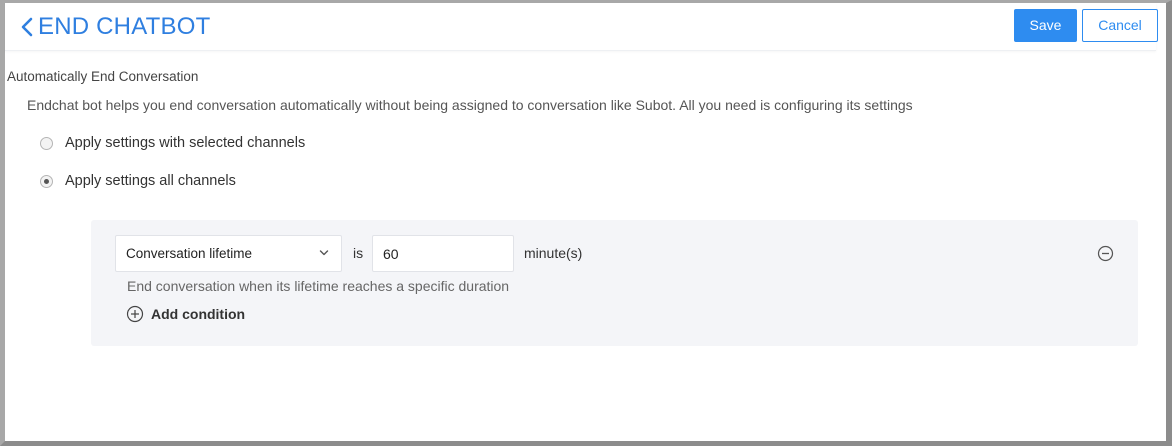  What do you see at coordinates (553, 253) in the screenshot?
I see `unit-label: minute(s)` at bounding box center [553, 253].